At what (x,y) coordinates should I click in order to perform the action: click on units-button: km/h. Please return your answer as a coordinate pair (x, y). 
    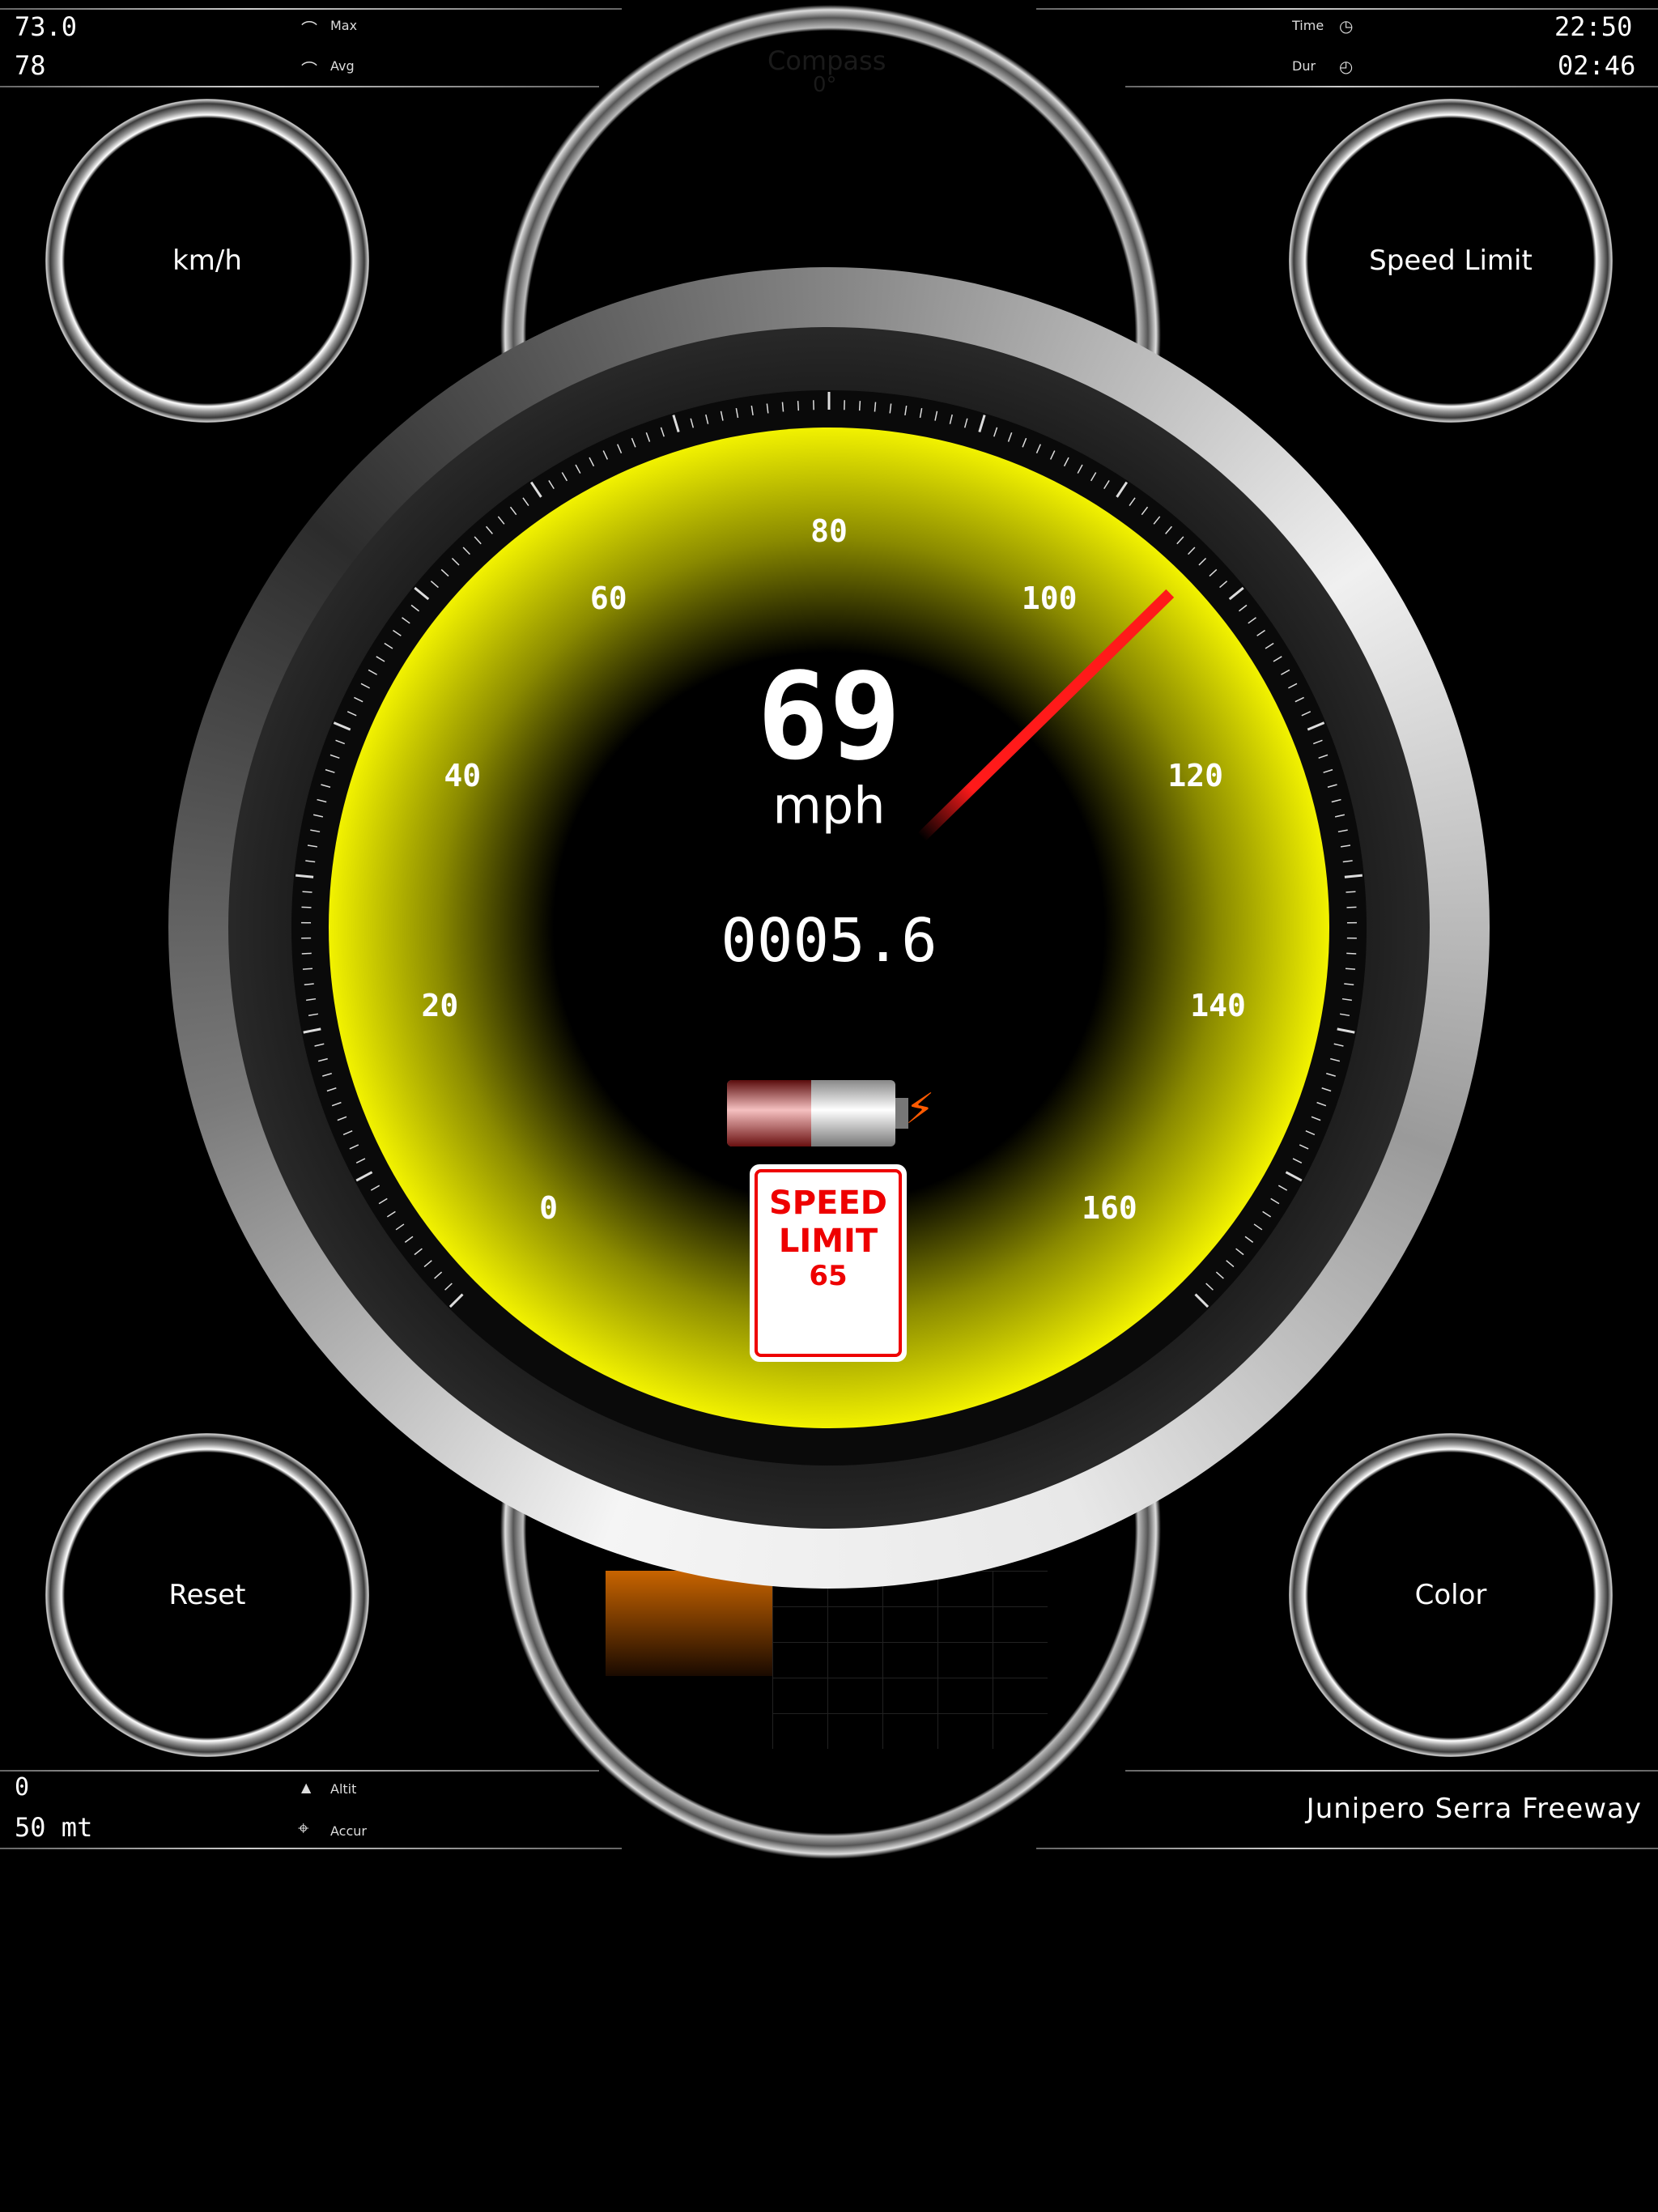
    Looking at the image, I should click on (207, 261).